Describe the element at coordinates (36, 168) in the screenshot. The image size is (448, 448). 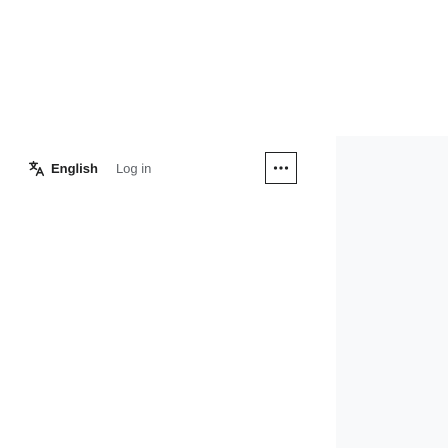
I see `translate-icon` at that location.